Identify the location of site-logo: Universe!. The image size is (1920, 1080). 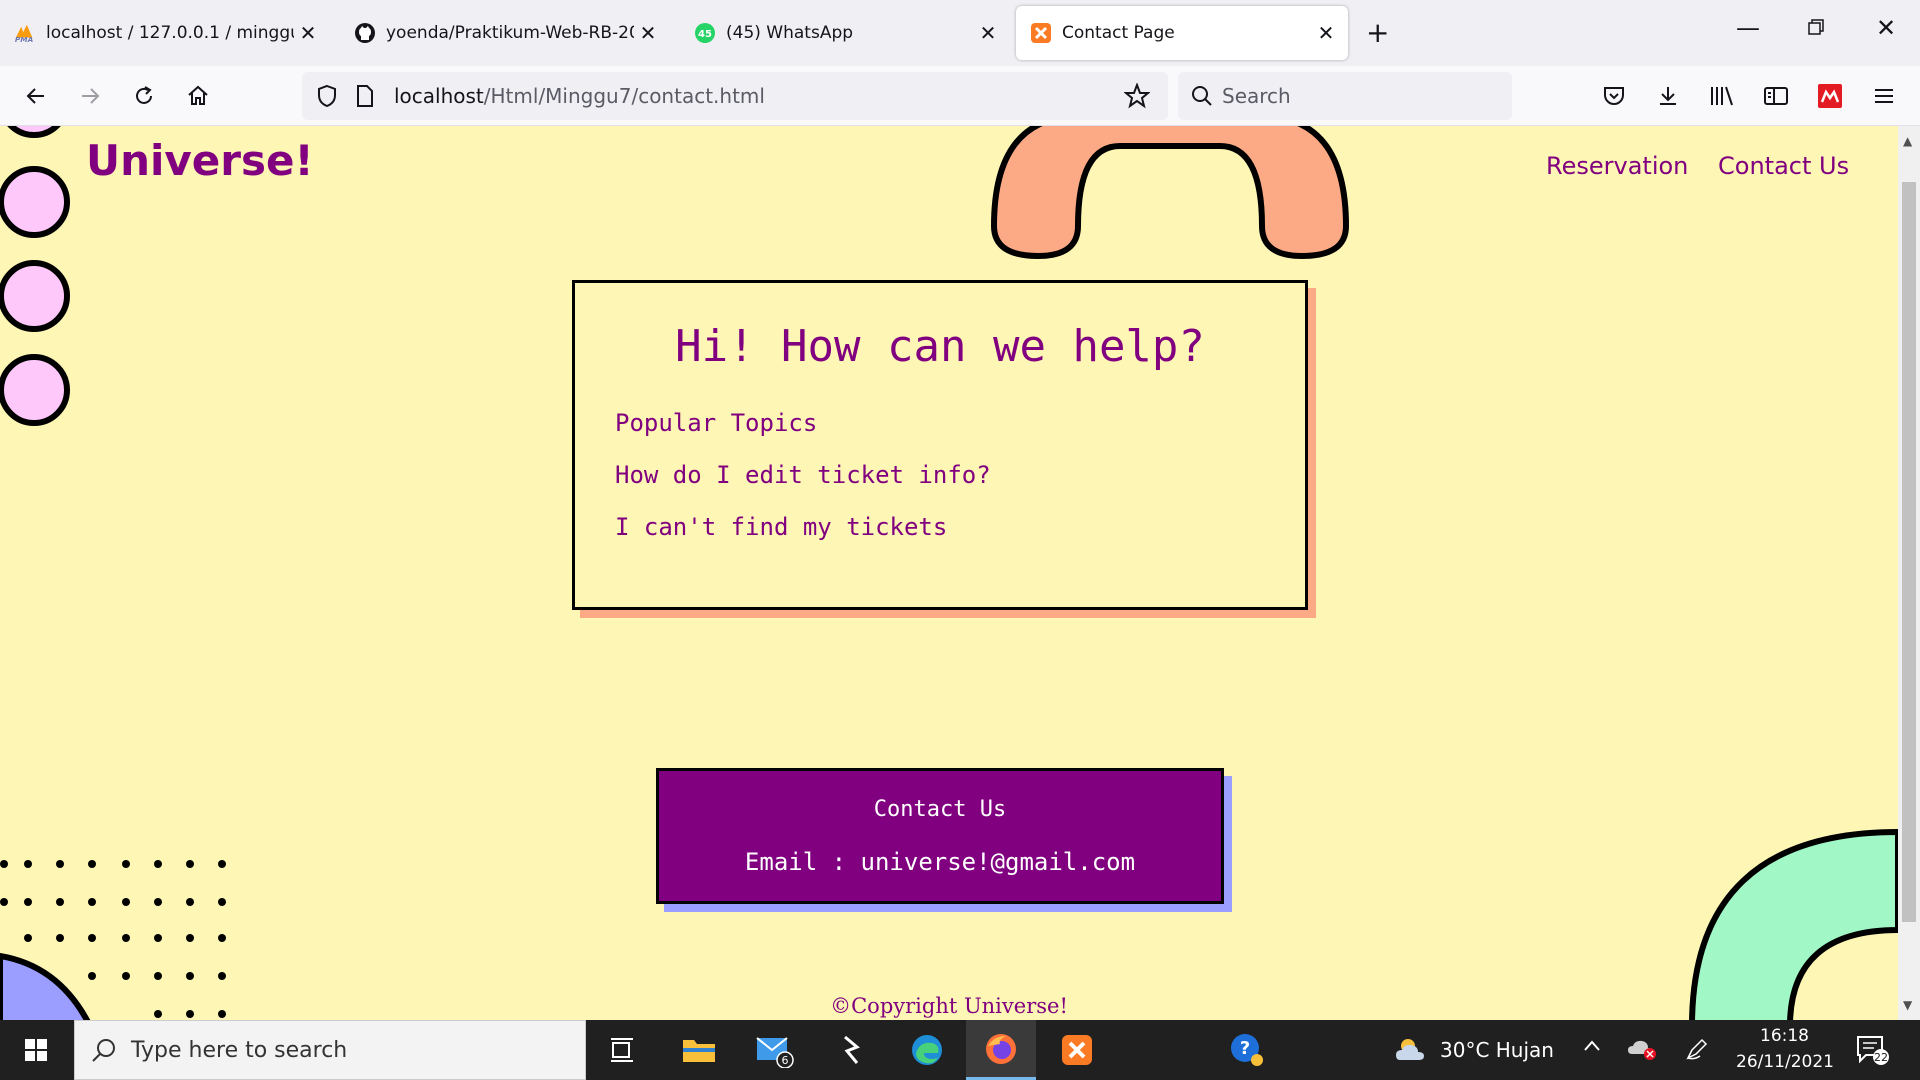
(200, 160).